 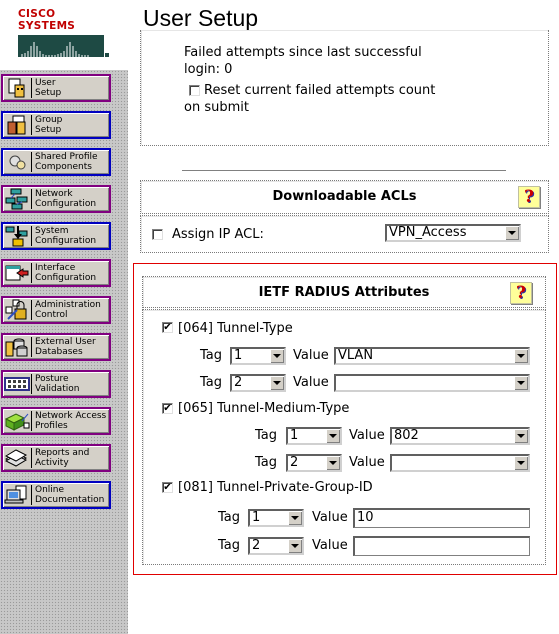 I want to click on failed-attempts-text: Failed attempts since last successful, so click(x=303, y=52).